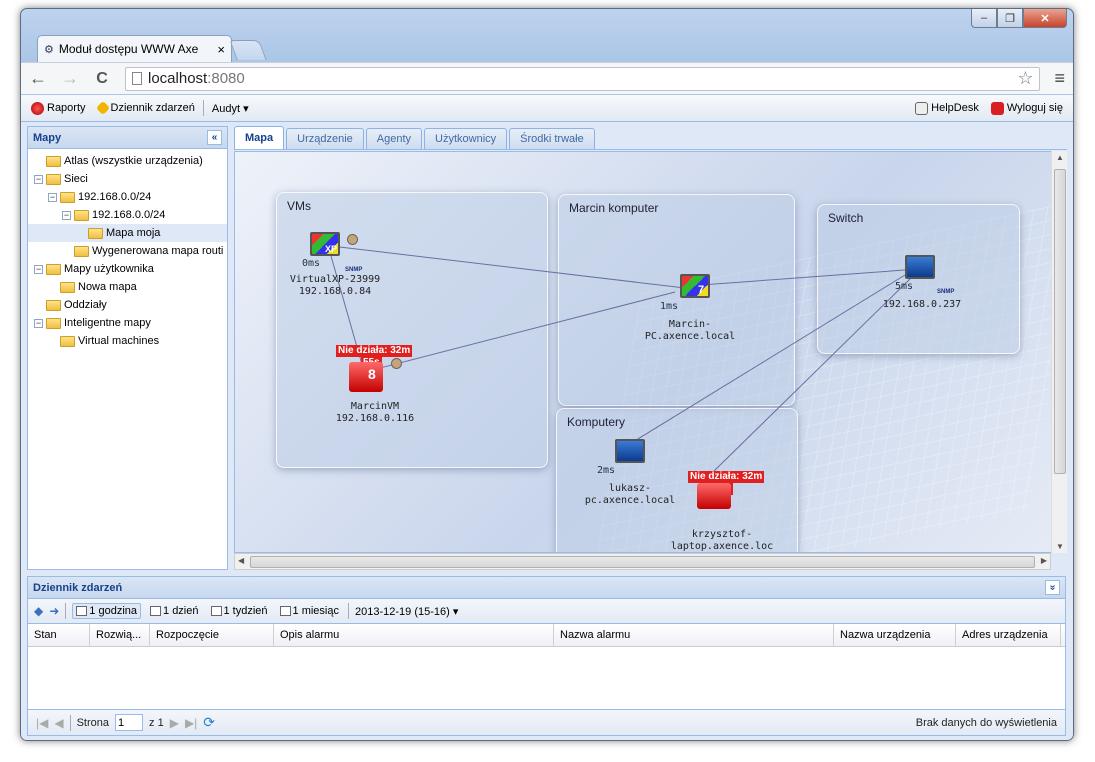  Describe the element at coordinates (127, 179) in the screenshot. I see `tree-node: − Sieci` at that location.